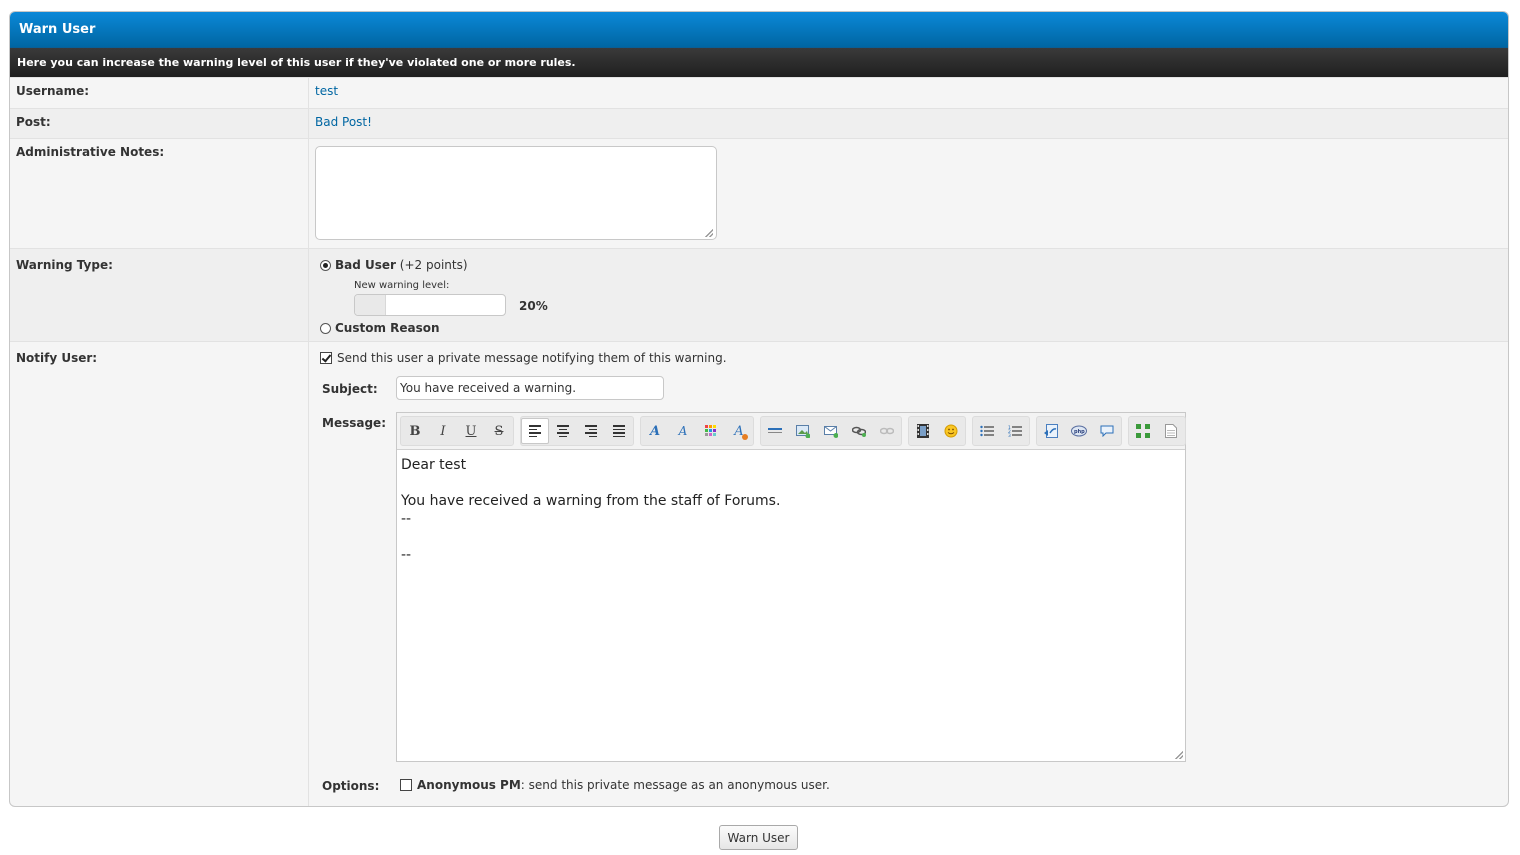 This screenshot has height=855, width=1520. What do you see at coordinates (655, 431) in the screenshot?
I see `font-icon: A` at bounding box center [655, 431].